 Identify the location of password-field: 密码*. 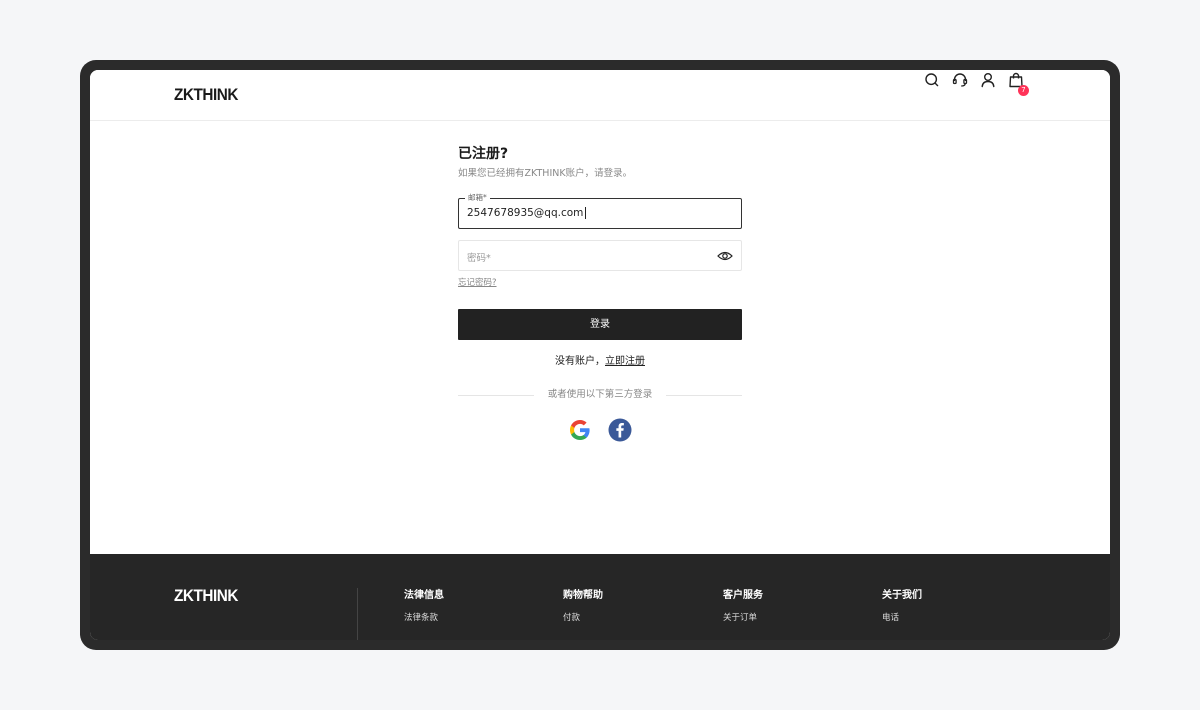
(600, 255).